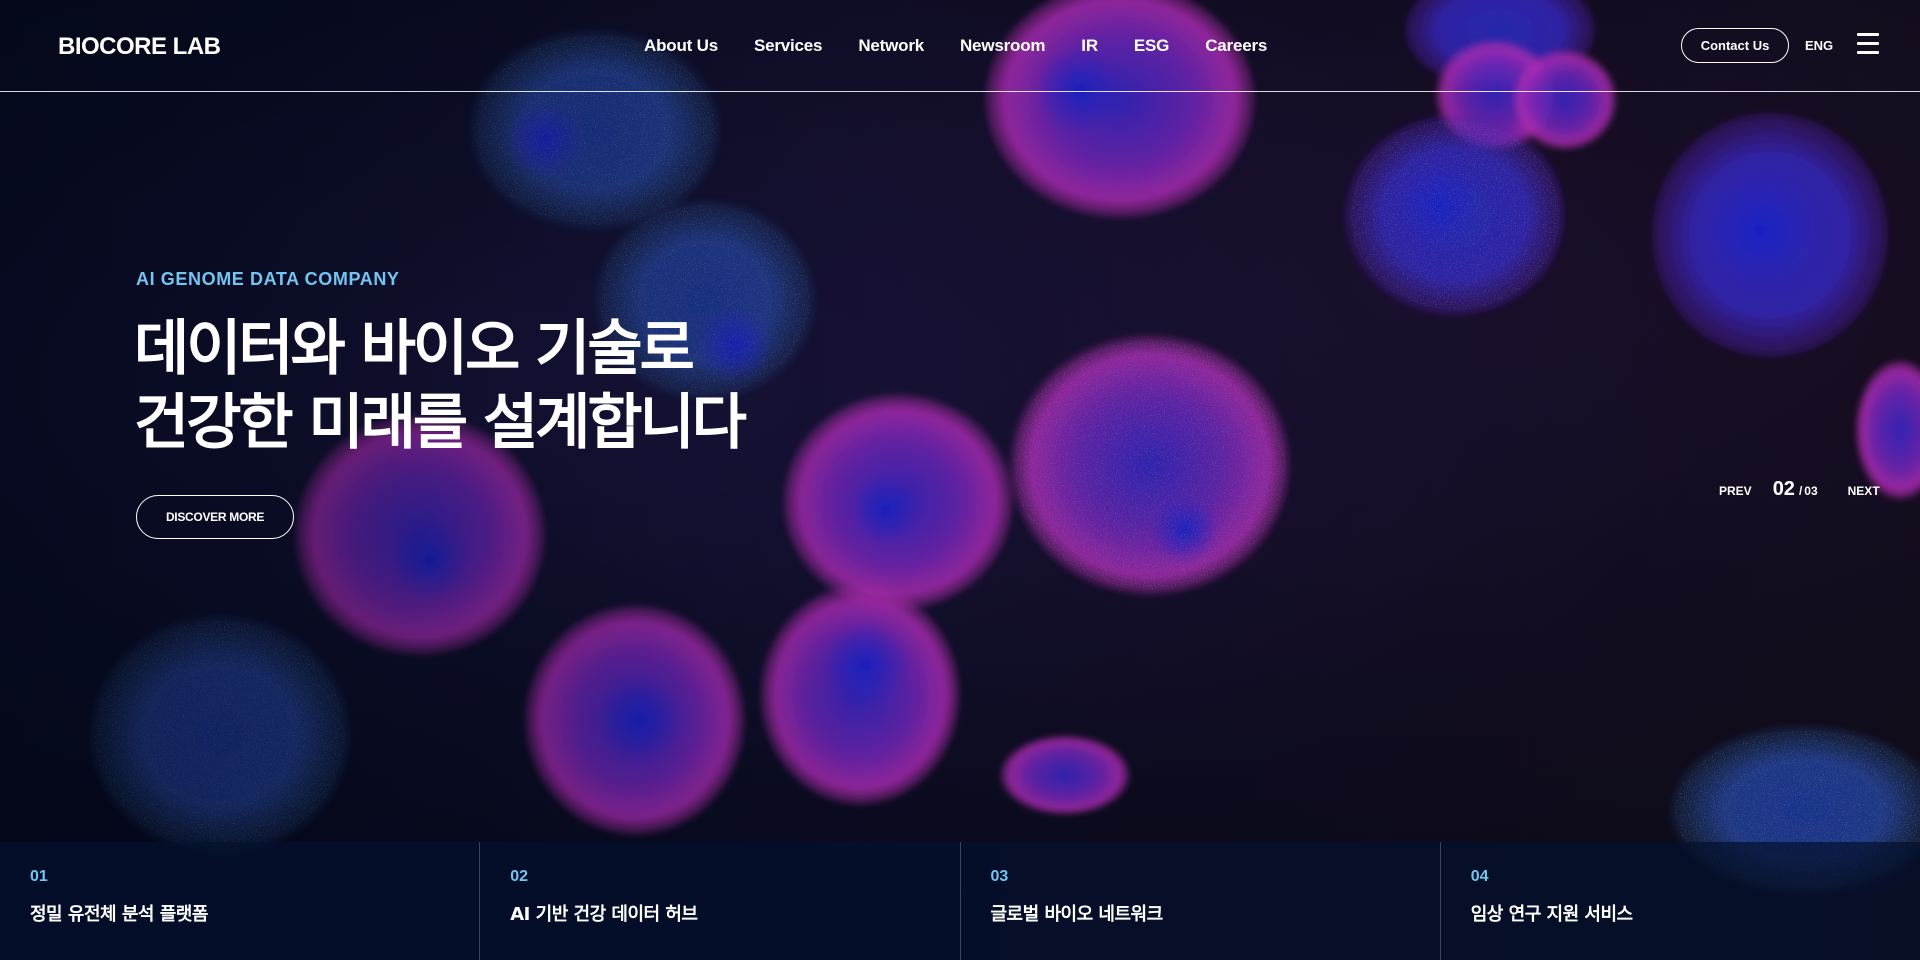  What do you see at coordinates (681, 46) in the screenshot?
I see `nav-item-about-us: About Us` at bounding box center [681, 46].